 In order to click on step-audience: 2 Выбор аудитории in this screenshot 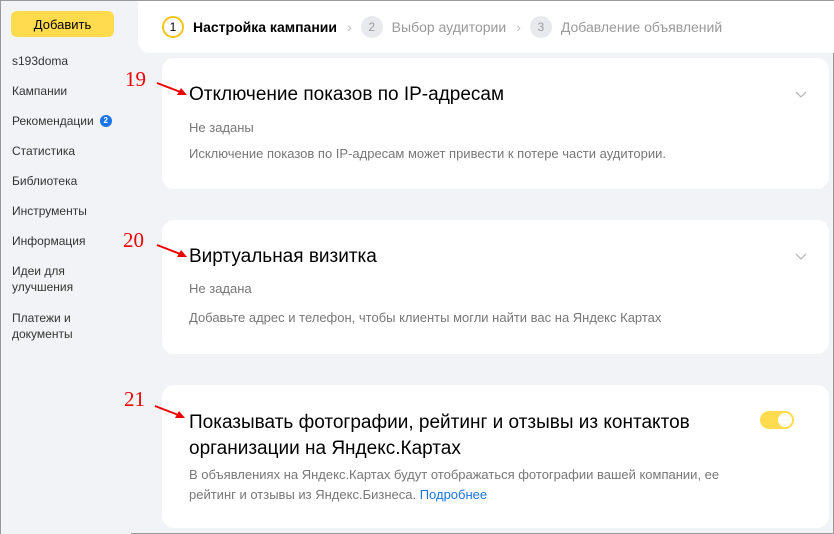, I will do `click(433, 27)`.